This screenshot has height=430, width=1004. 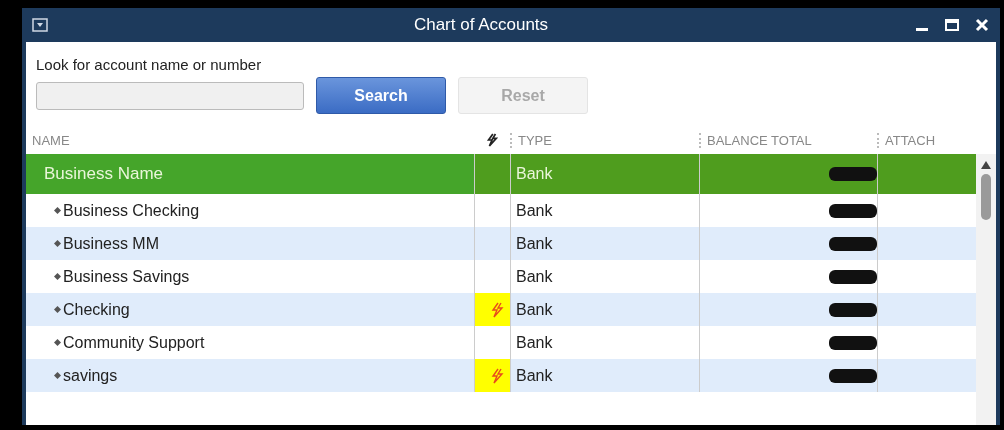 I want to click on account-name: Business Checking, so click(x=131, y=210).